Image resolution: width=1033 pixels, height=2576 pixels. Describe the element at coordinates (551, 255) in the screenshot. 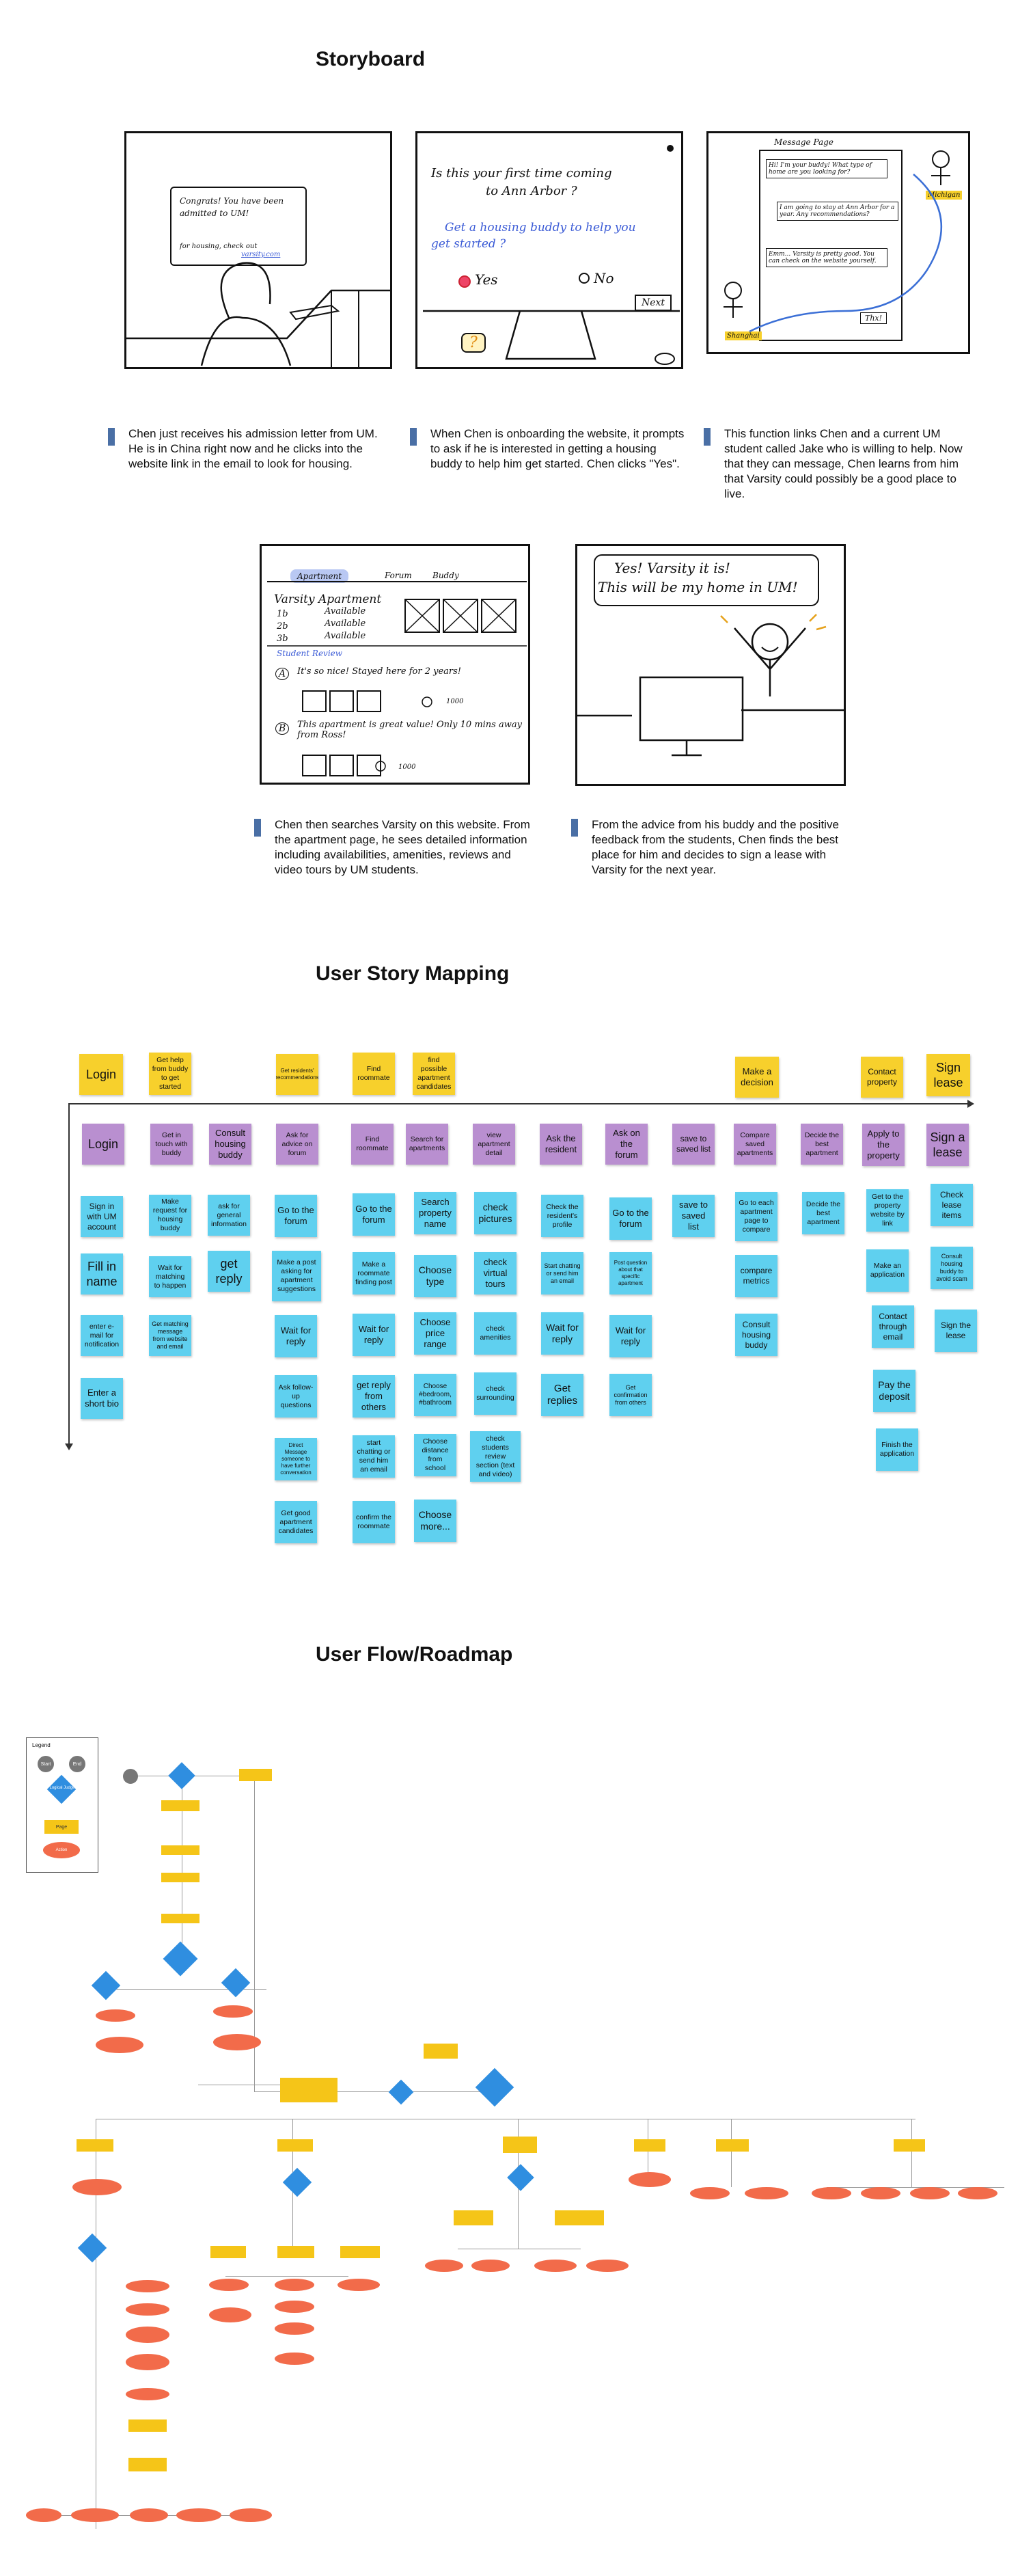

I see `monitor-sketch` at that location.